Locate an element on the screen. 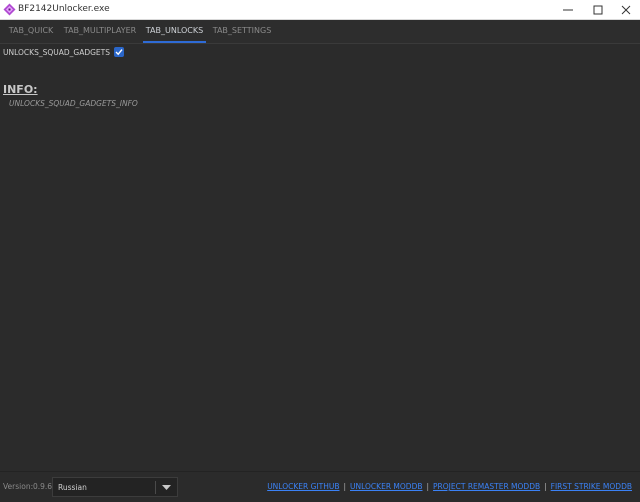  language-value: Russian is located at coordinates (72, 487).